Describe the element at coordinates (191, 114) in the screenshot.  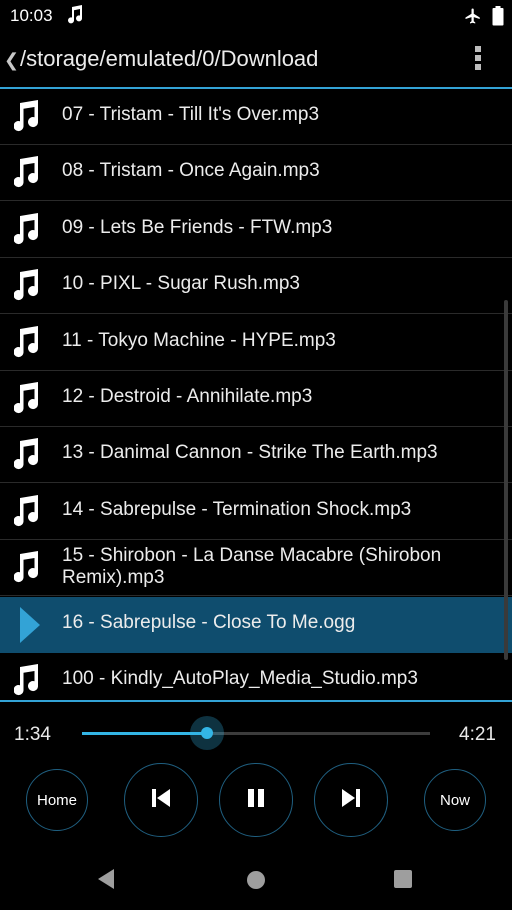
I see `list-item-label: 07 - Tristam - Till It's Over.mp3` at that location.